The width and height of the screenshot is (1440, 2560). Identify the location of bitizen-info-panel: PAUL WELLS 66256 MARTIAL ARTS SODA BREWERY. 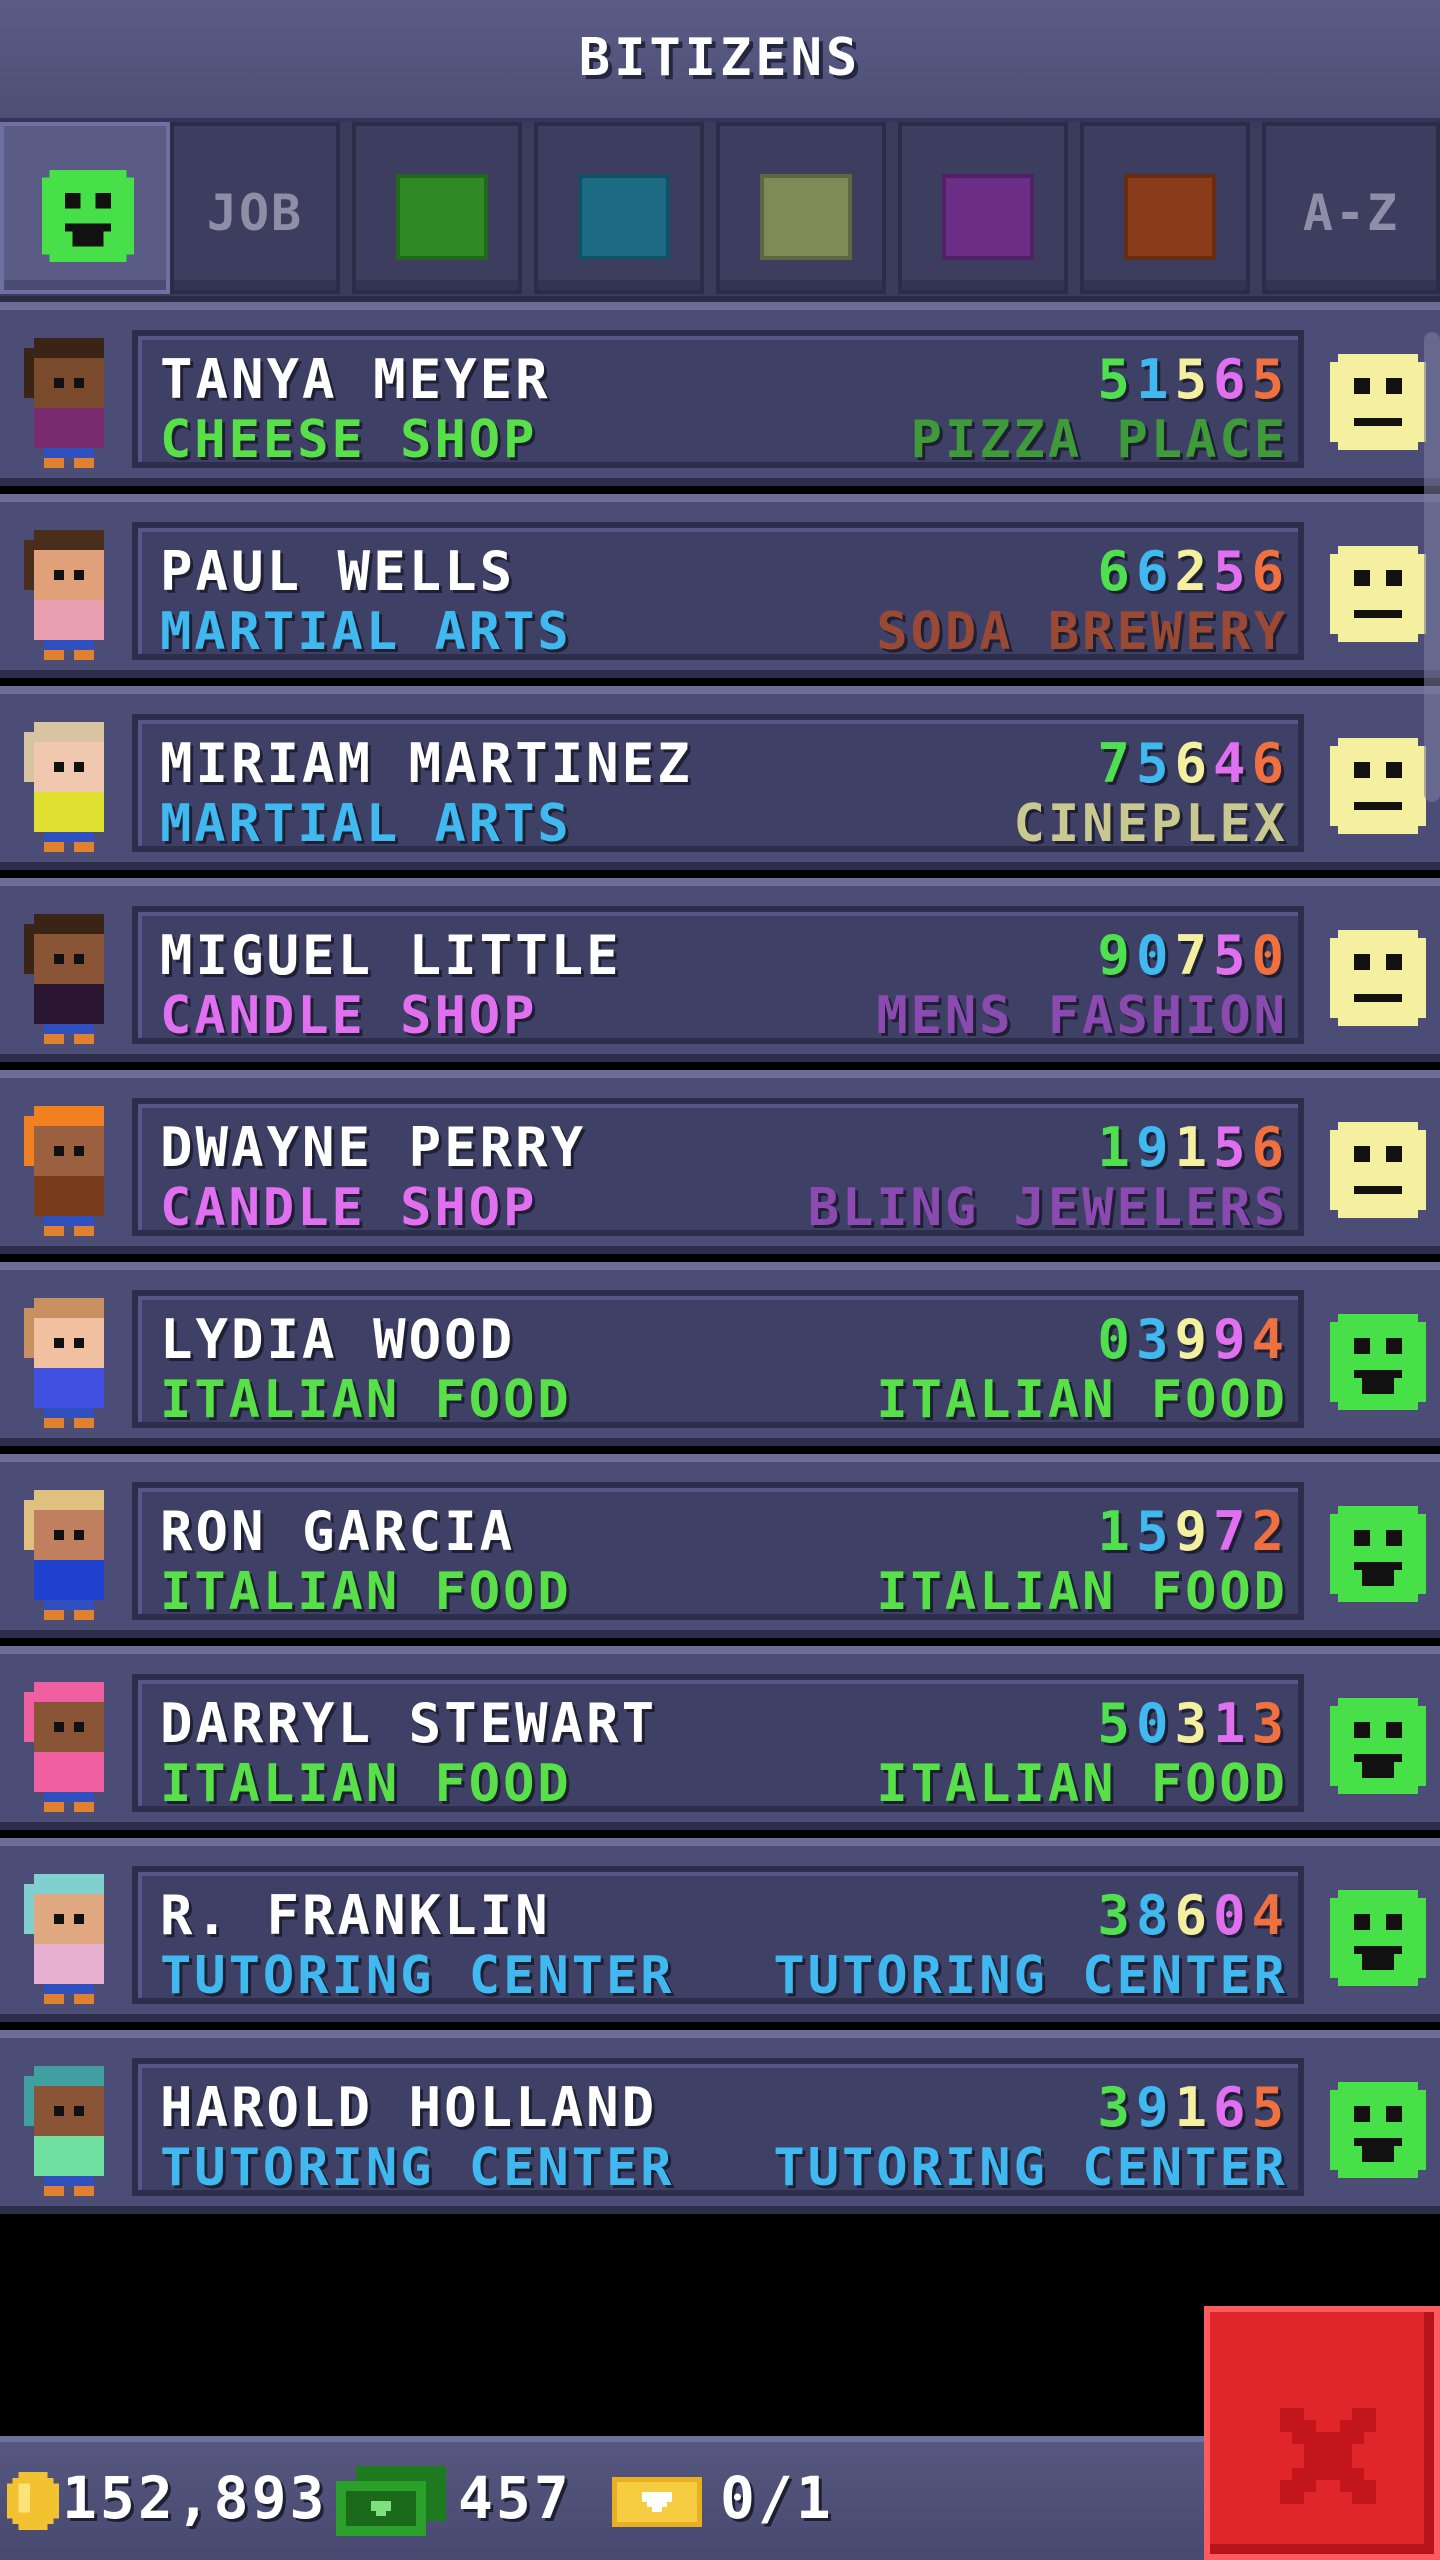
(718, 592).